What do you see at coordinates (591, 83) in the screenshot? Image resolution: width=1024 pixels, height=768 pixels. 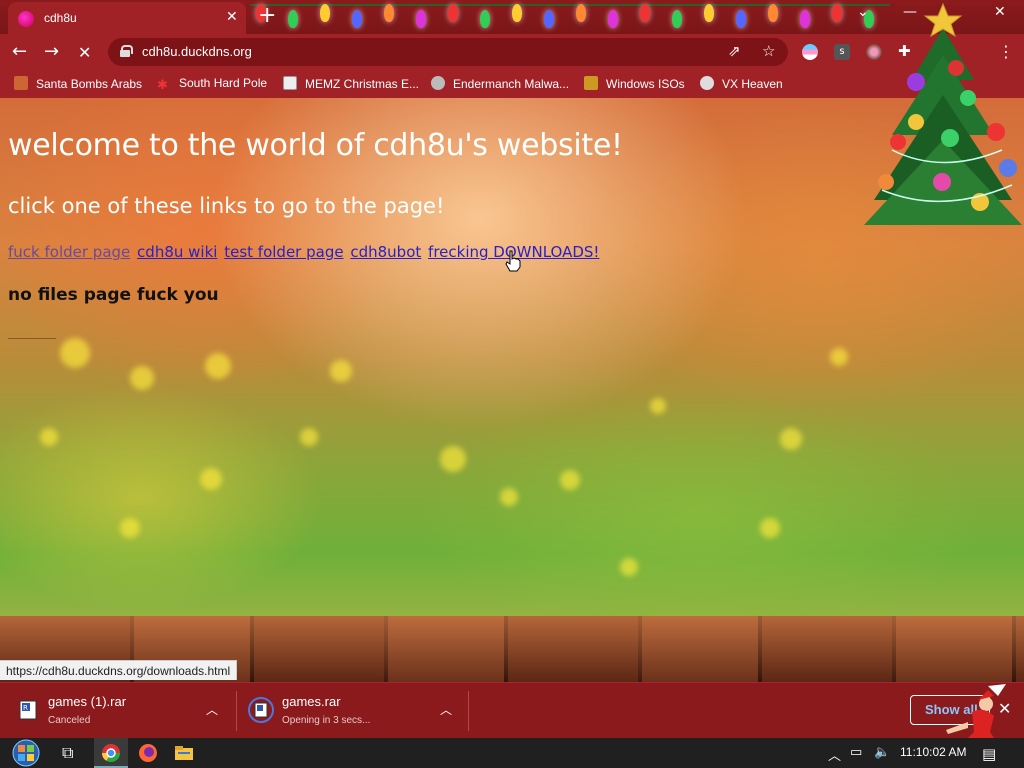 I see `trophy-icon` at bounding box center [591, 83].